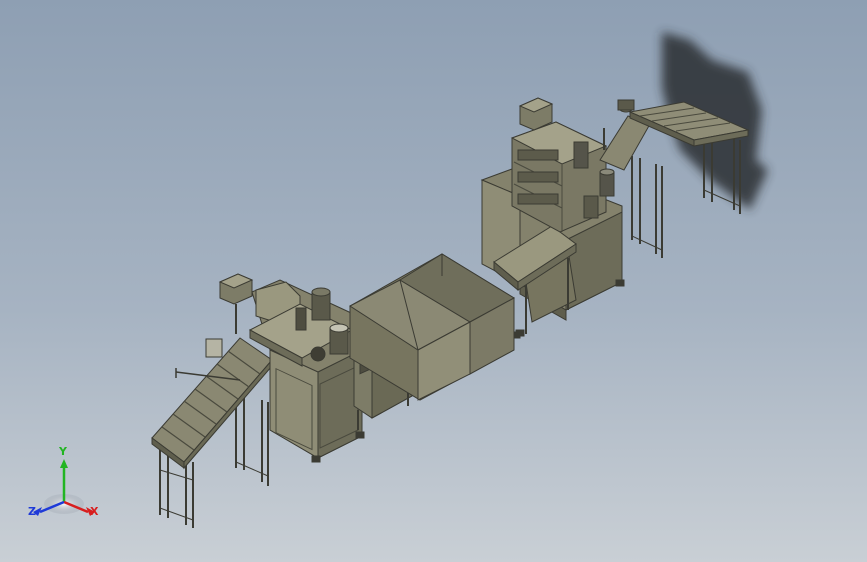  What do you see at coordinates (94, 511) in the screenshot?
I see `x-axis-label: X` at bounding box center [94, 511].